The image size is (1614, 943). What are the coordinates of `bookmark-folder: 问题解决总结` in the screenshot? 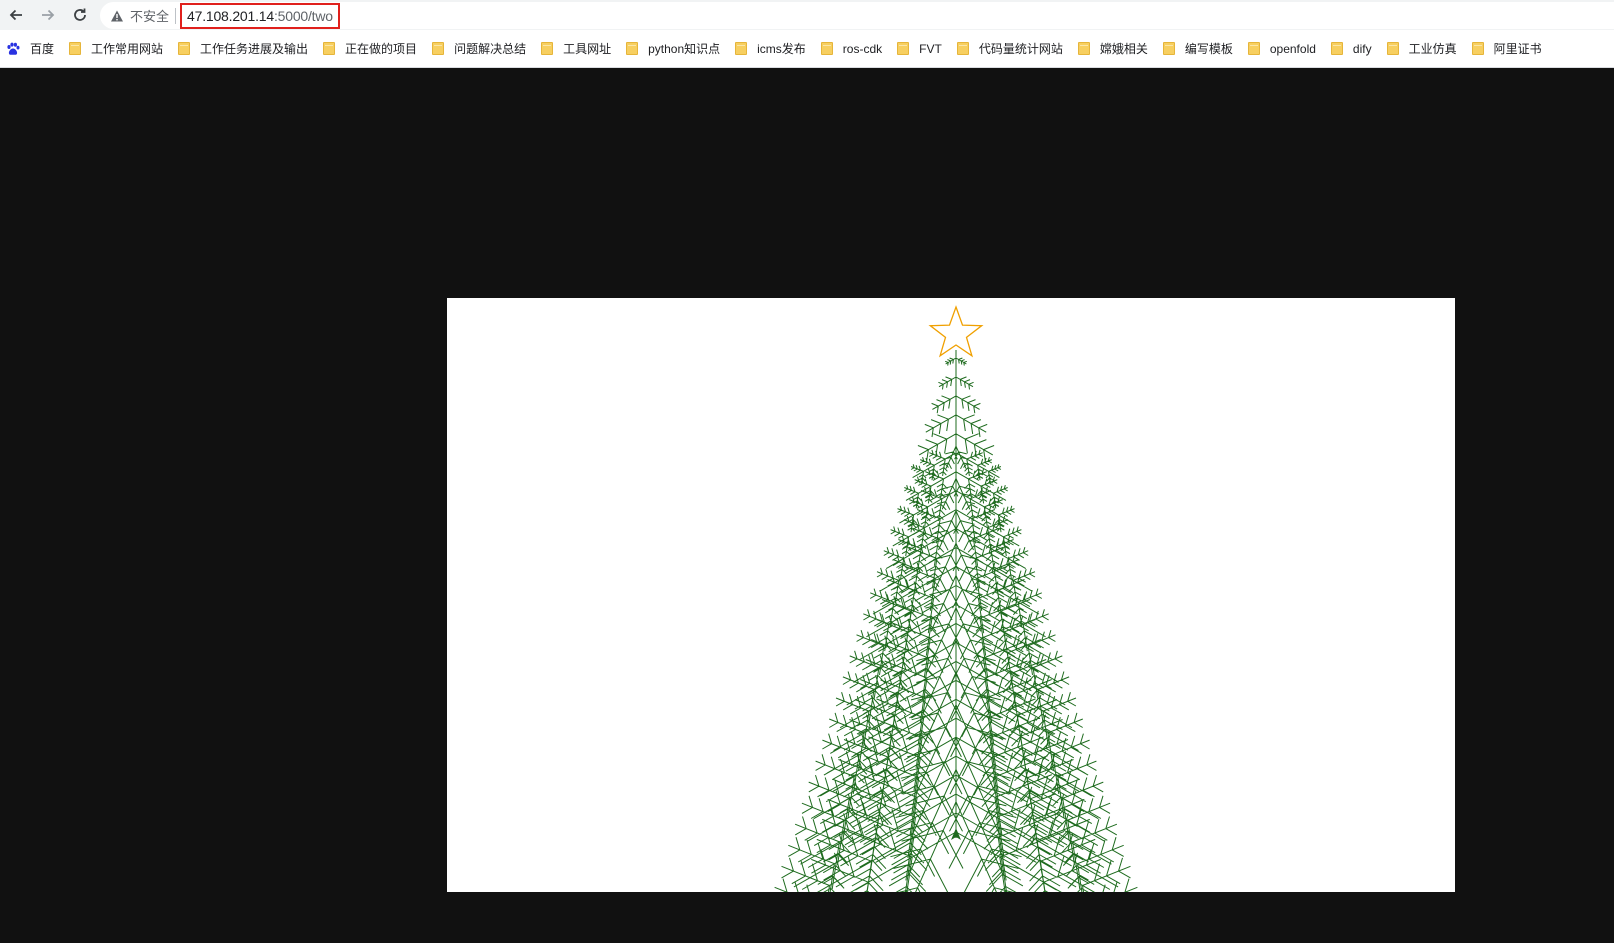 It's located at (479, 49).